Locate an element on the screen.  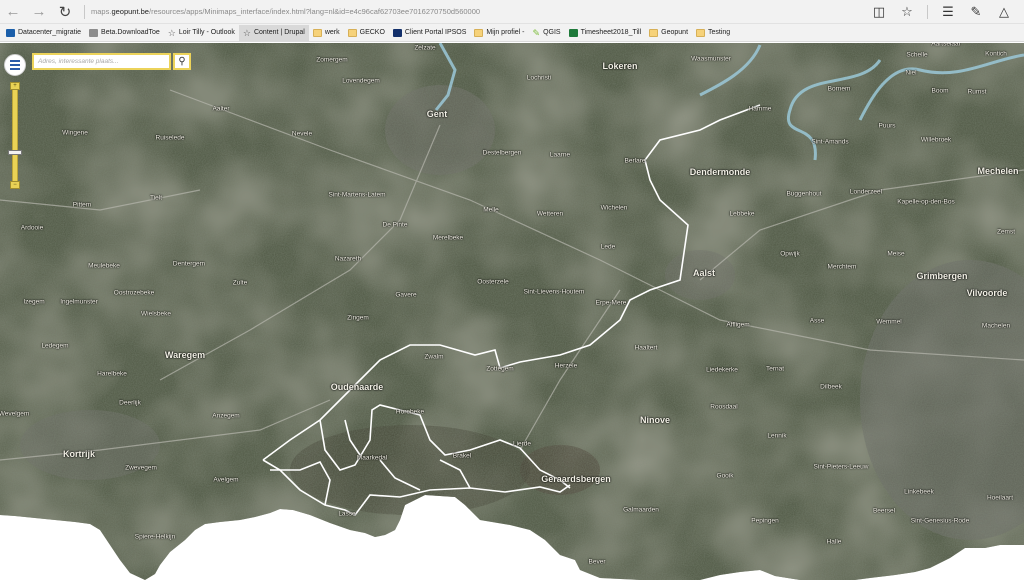
place-label: Aartselaar is located at coordinates (946, 45).